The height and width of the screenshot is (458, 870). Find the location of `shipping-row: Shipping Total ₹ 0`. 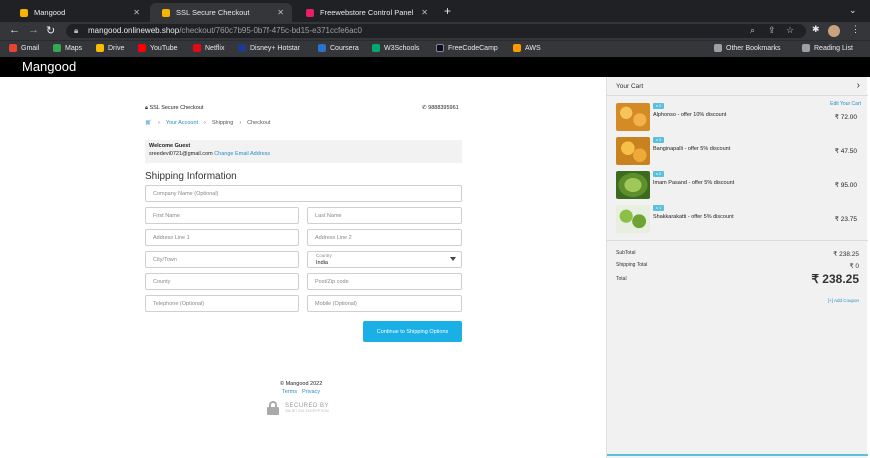

shipping-row: Shipping Total ₹ 0 is located at coordinates (737, 266).